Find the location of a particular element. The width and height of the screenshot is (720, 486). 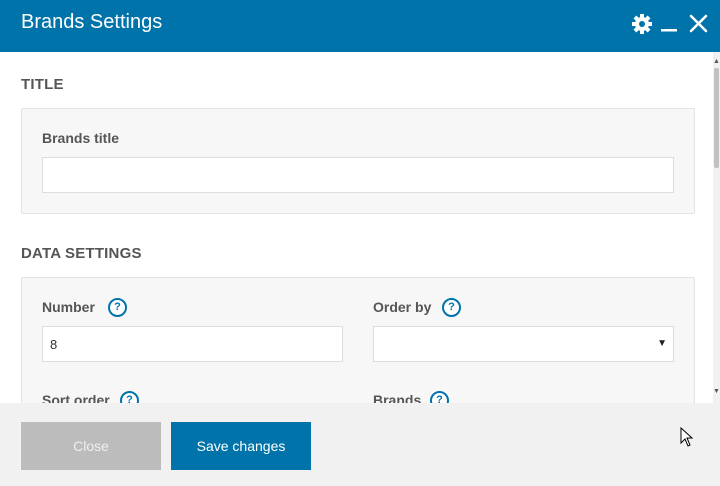

section-heading-data-settings: DATA SETTINGS is located at coordinates (81, 253).